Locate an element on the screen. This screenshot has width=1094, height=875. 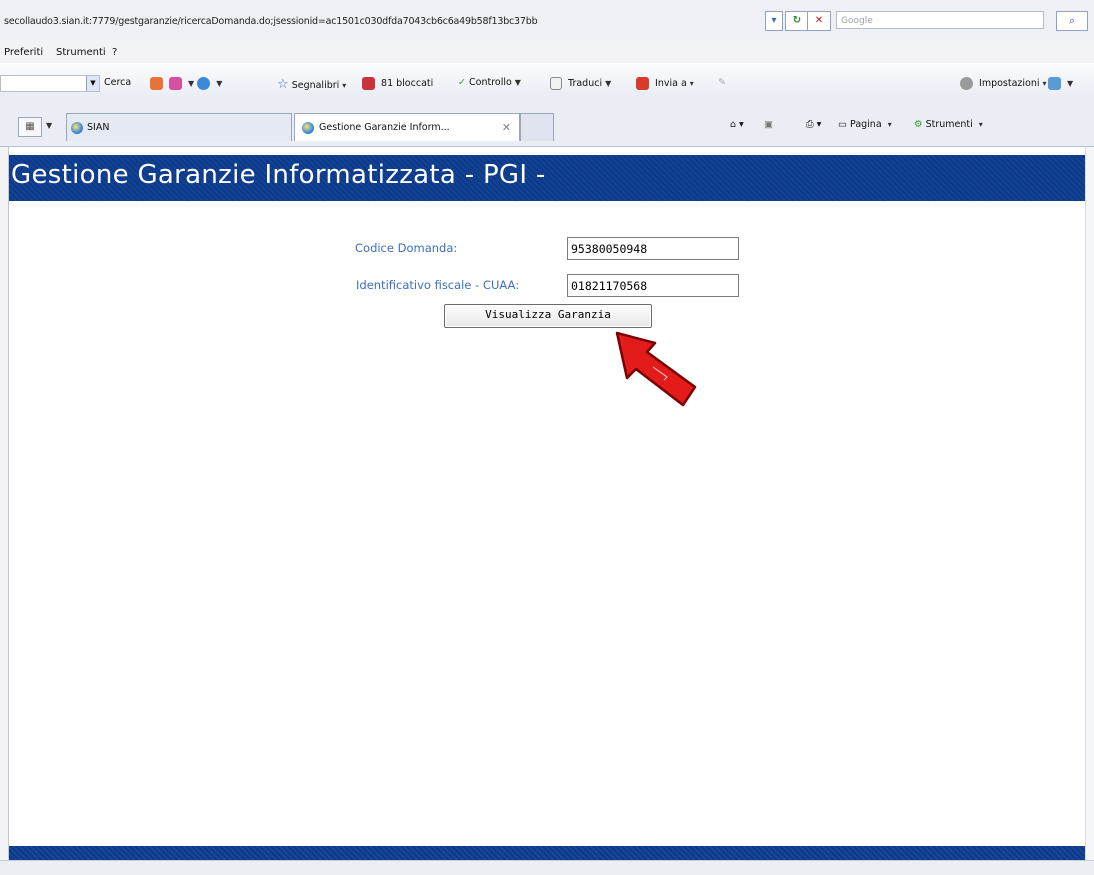
gear-icon: ⚙ is located at coordinates (918, 124).